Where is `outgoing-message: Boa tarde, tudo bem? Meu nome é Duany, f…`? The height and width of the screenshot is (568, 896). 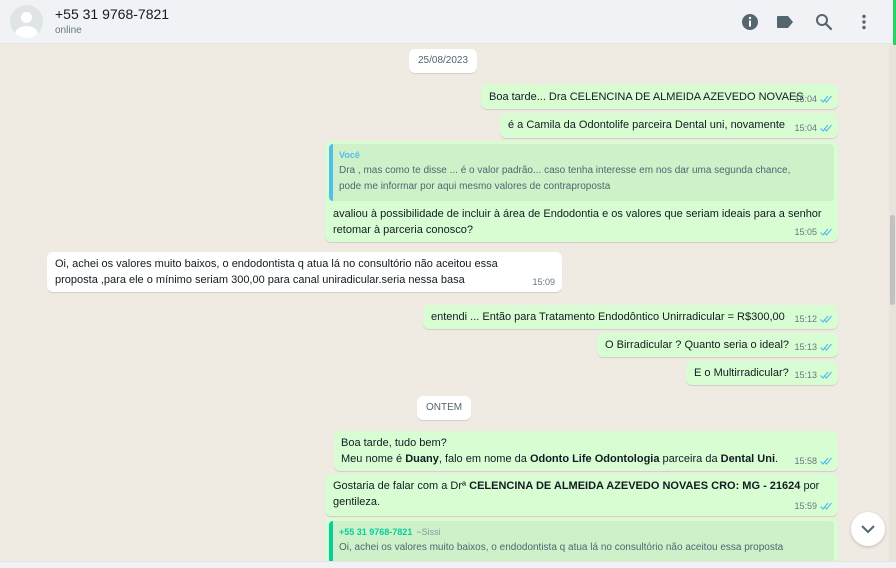
outgoing-message: Boa tarde, tudo bem? Meu nome é Duany, f… is located at coordinates (586, 451).